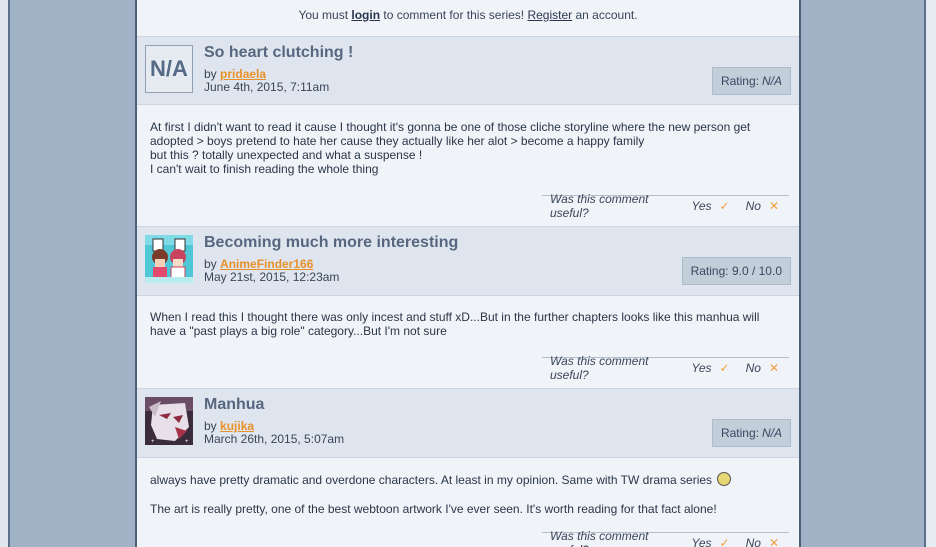 This screenshot has width=936, height=547. Describe the element at coordinates (4, 273) in the screenshot. I see `page-edge-left` at that location.